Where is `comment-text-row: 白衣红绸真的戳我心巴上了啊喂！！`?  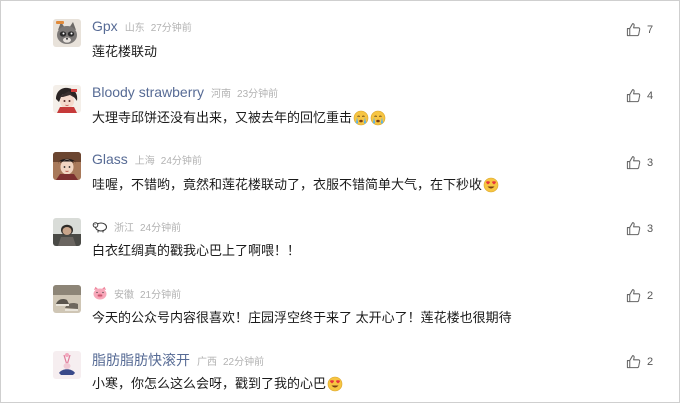
comment-text-row: 白衣红绸真的戳我心巴上了啊喂！！ is located at coordinates (196, 251).